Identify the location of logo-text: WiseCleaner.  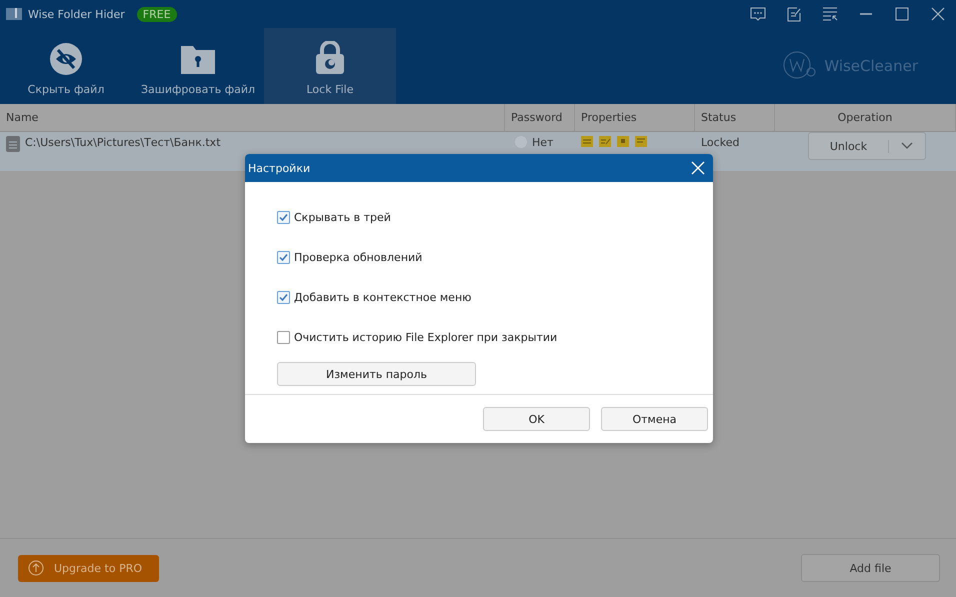
(871, 66).